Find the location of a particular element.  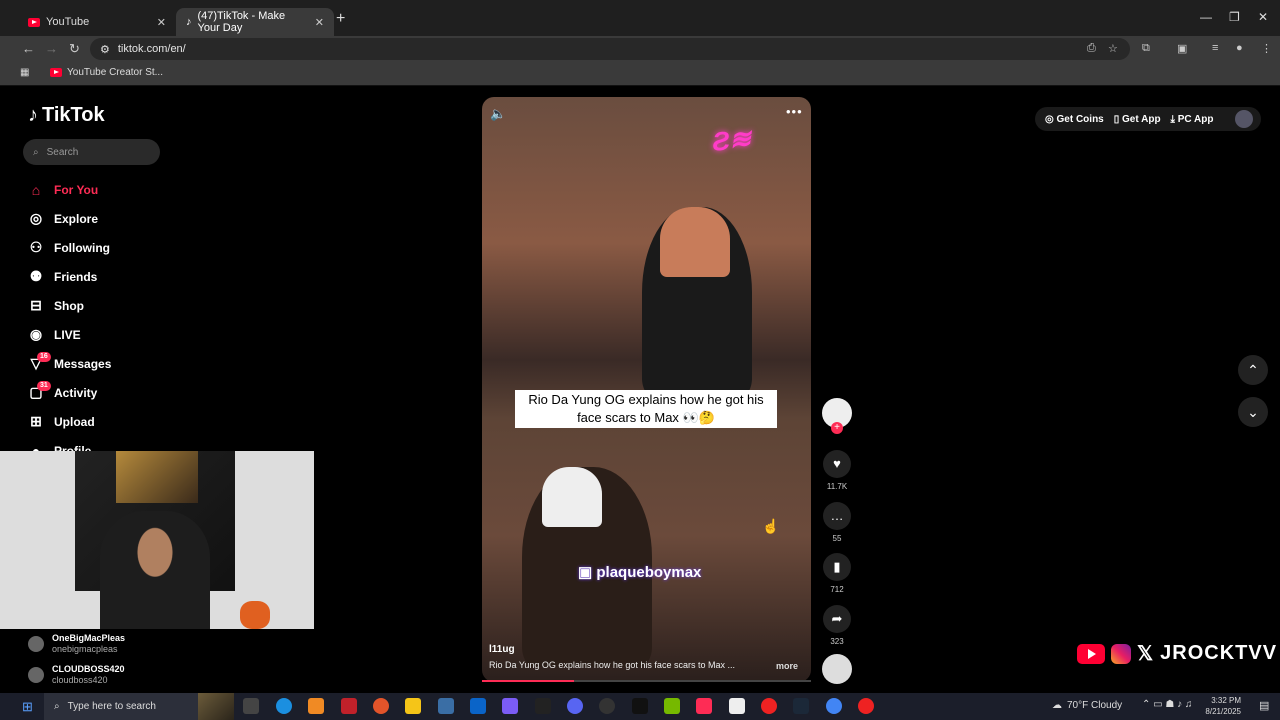

get-app-button: ▯ Get App is located at coordinates (1137, 119).